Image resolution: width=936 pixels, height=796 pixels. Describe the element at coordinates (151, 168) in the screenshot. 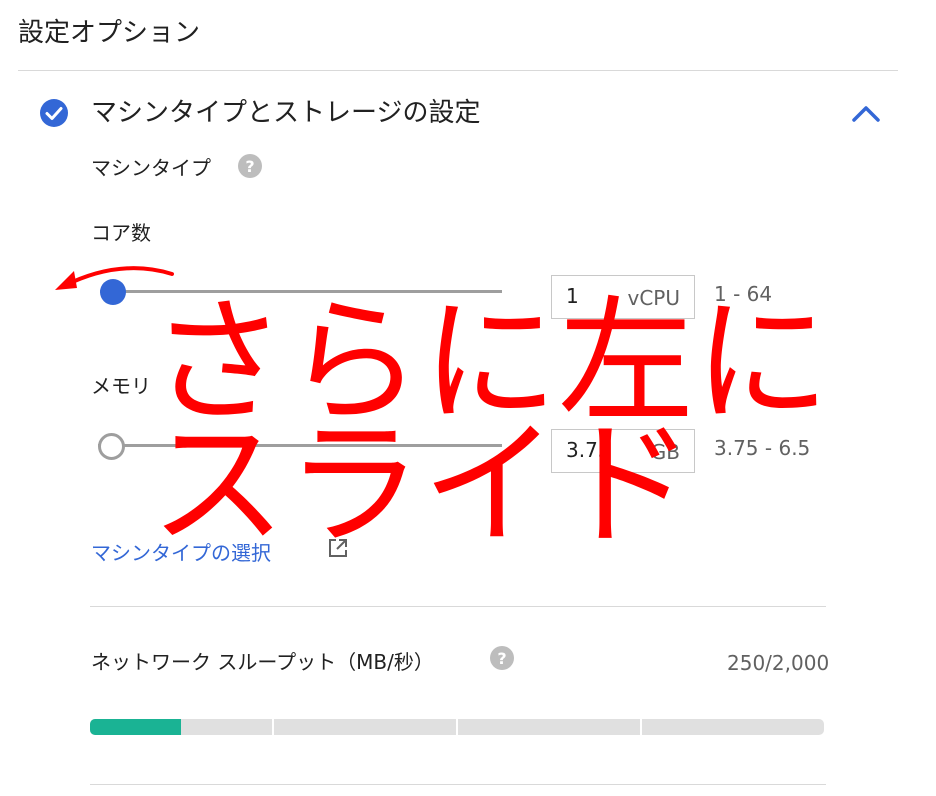

I see `machine-type-label: マシンタイプ` at that location.